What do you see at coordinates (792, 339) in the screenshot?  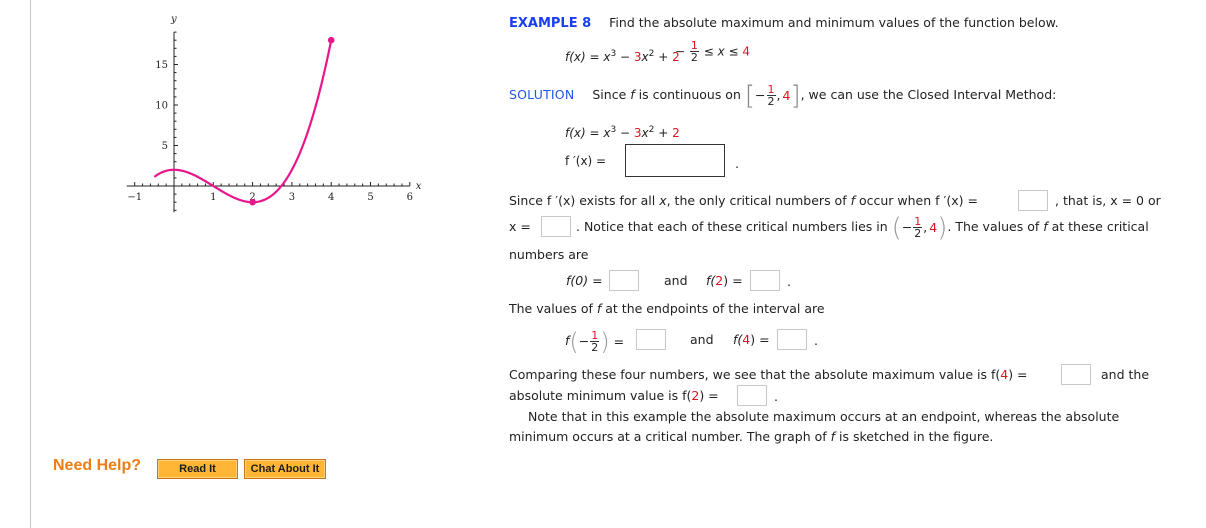 I see `f4-input` at bounding box center [792, 339].